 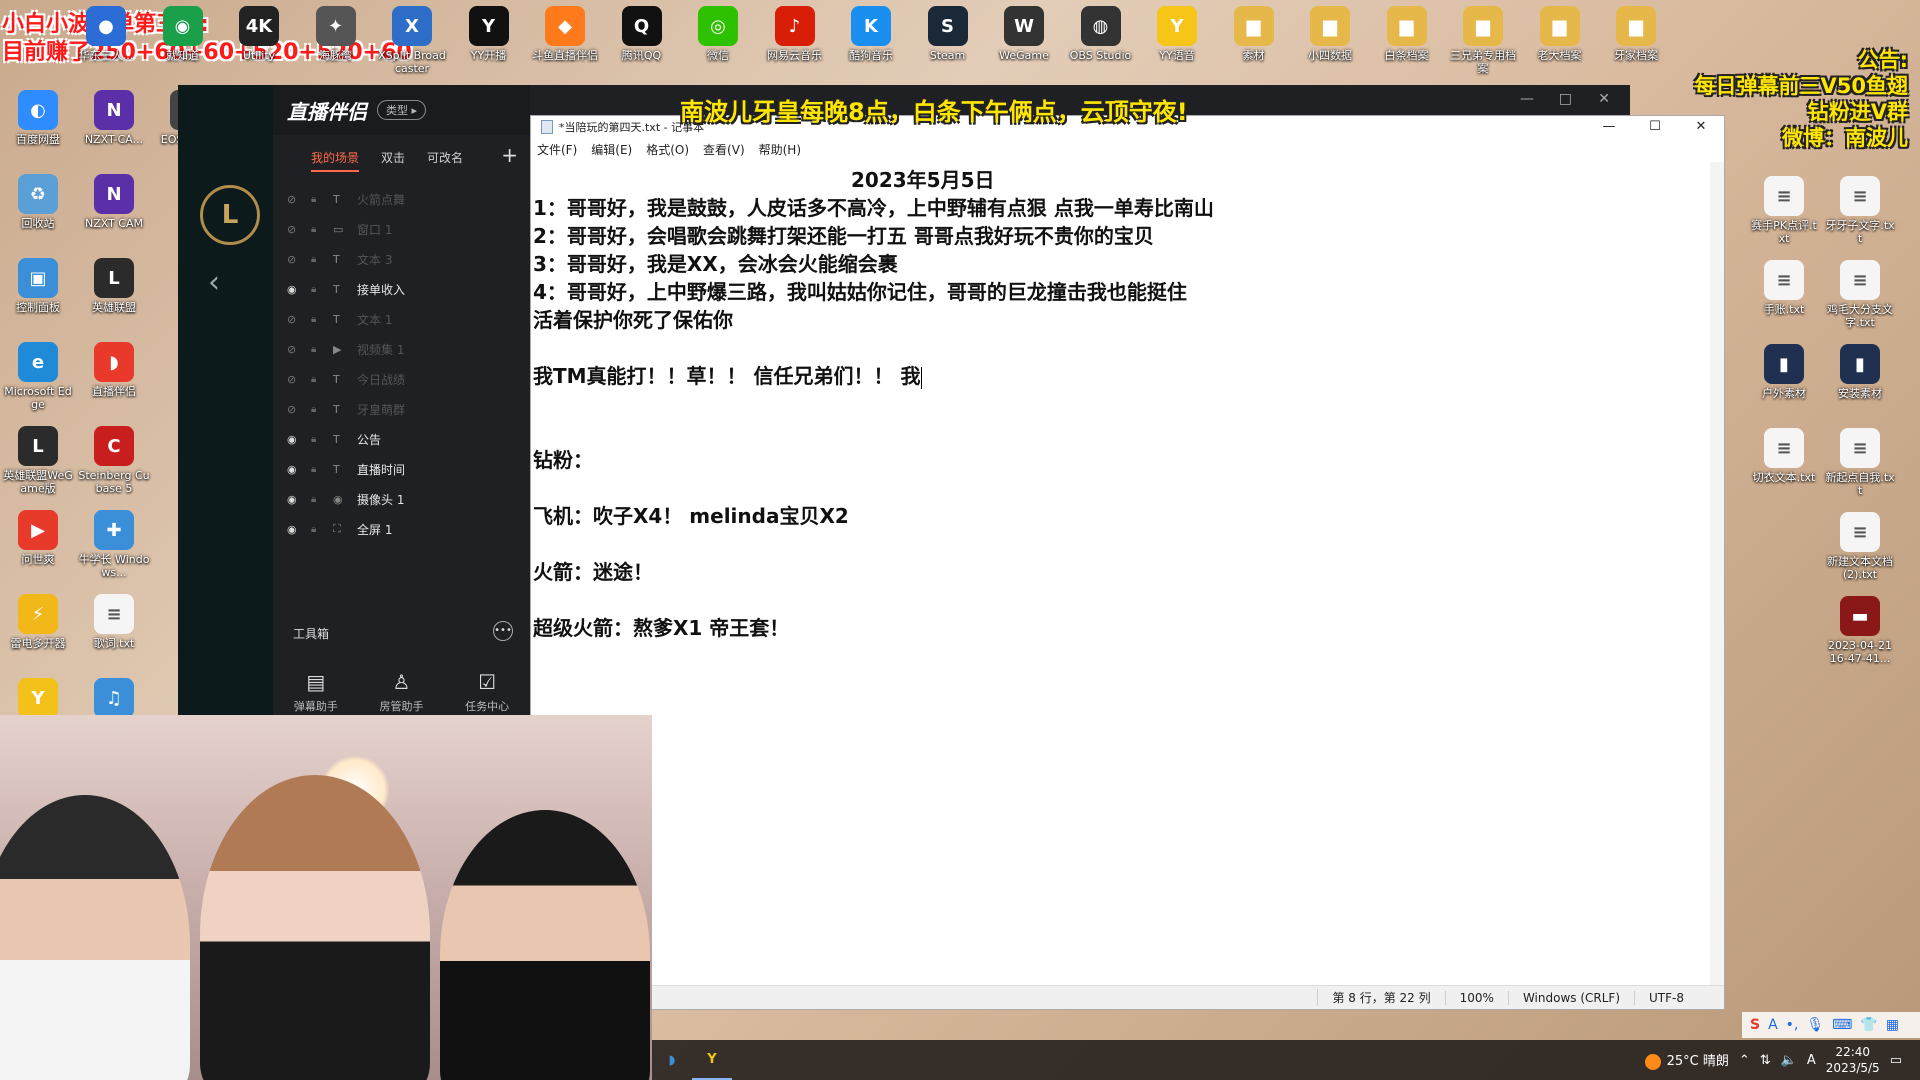 What do you see at coordinates (672, 1060) in the screenshot?
I see `taskbar-app-companion: ◗` at bounding box center [672, 1060].